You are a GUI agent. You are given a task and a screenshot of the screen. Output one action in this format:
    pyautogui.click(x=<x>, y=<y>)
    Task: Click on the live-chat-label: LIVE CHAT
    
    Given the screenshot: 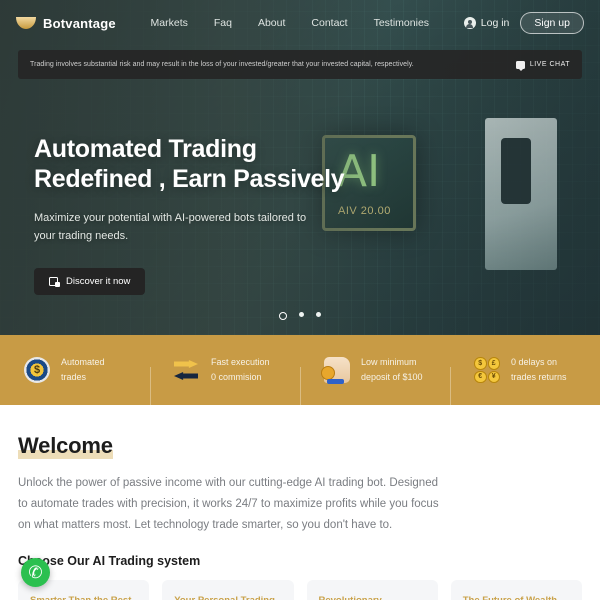 What is the action you would take?
    pyautogui.click(x=549, y=64)
    